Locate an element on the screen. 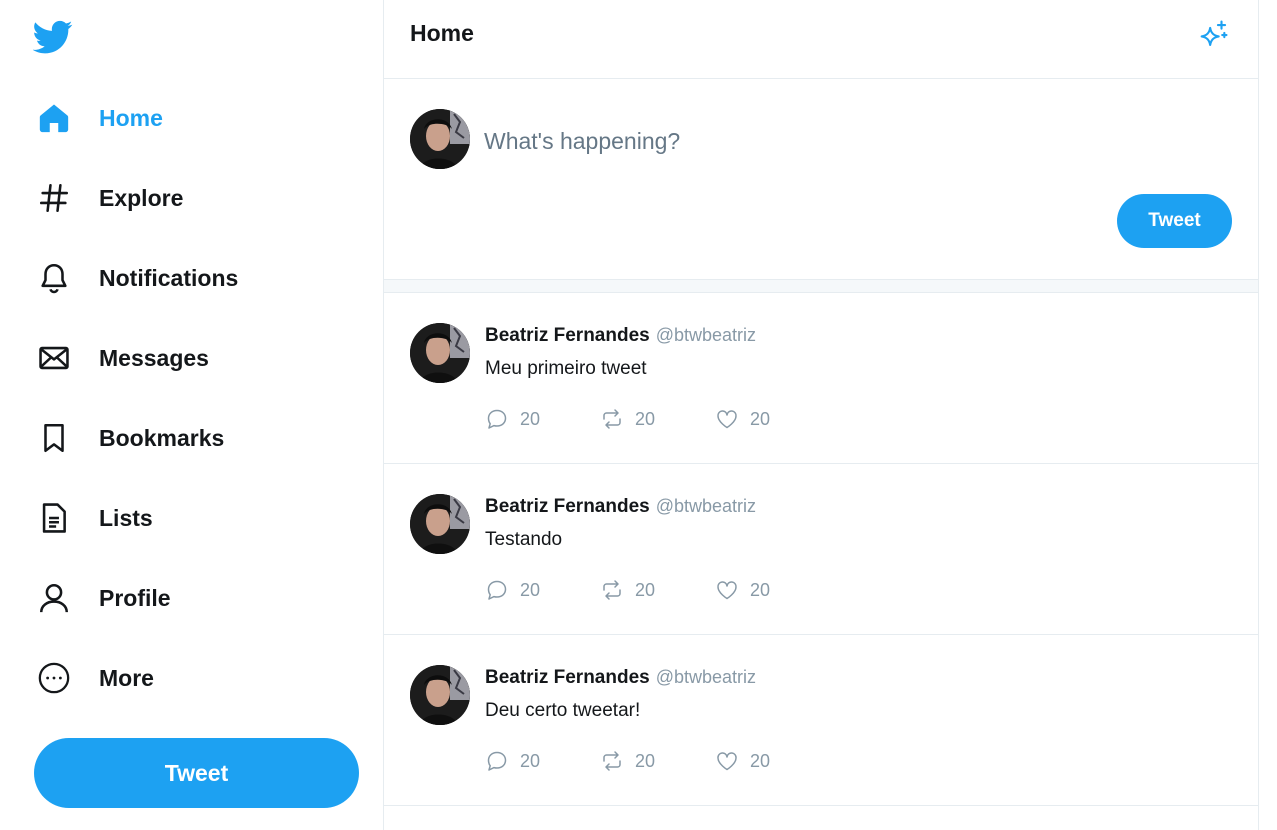 The height and width of the screenshot is (830, 1277). sidebar-item-more: More is located at coordinates (94, 678).